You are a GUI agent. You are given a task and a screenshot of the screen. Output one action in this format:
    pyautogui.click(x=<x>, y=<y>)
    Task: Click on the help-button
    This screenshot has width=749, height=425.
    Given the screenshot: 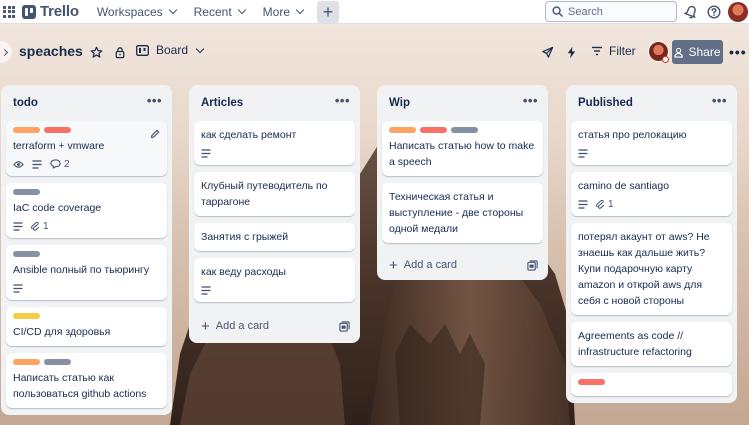 What is the action you would take?
    pyautogui.click(x=714, y=12)
    